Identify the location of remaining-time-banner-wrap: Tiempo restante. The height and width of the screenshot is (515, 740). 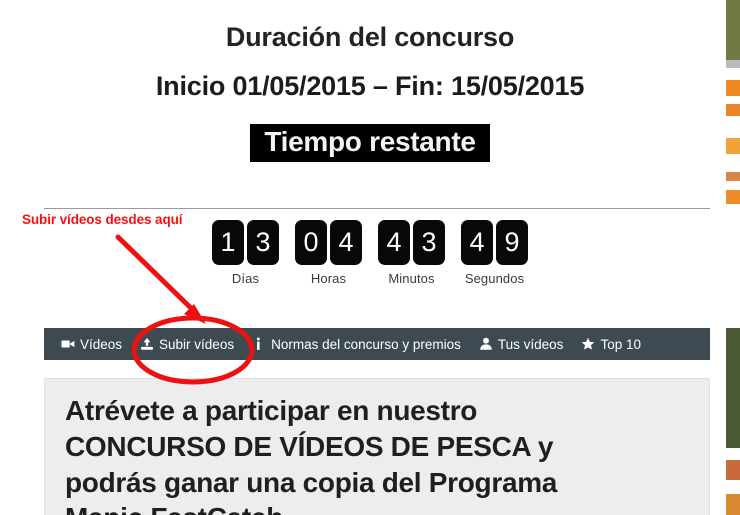
(370, 143).